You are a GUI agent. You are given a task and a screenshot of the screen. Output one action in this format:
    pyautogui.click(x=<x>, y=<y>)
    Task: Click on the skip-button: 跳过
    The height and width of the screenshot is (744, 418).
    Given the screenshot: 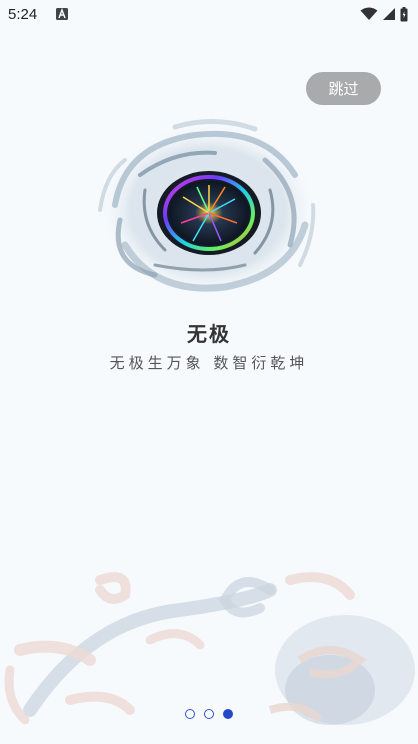 What is the action you would take?
    pyautogui.click(x=343, y=88)
    